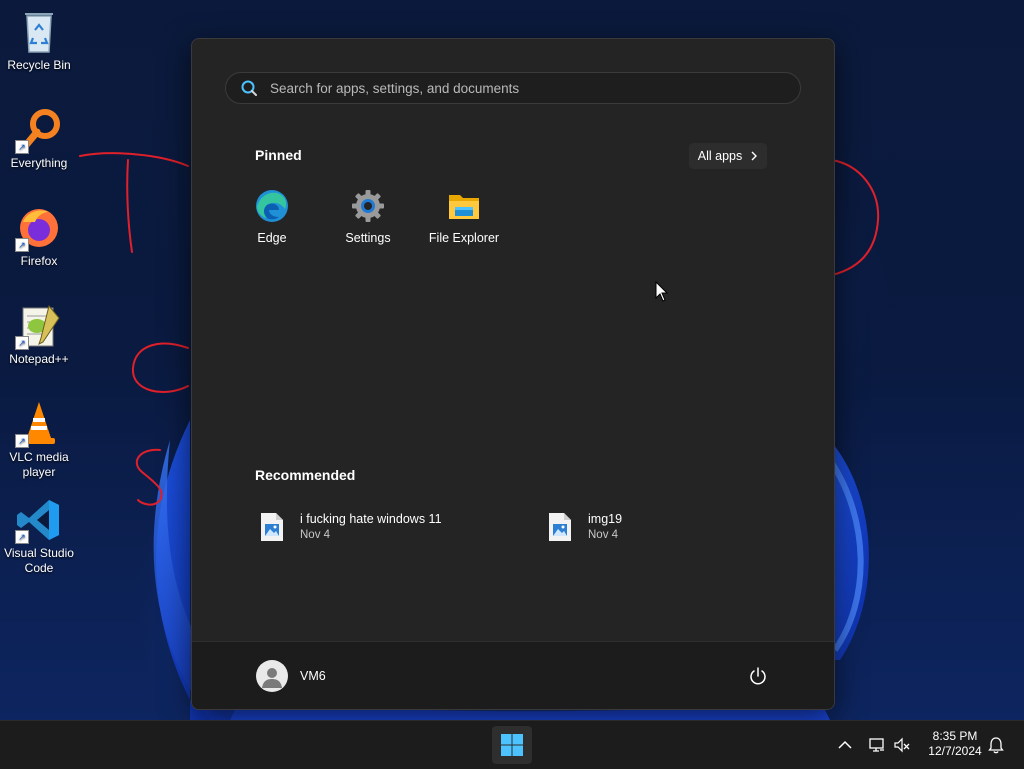 The image size is (1024, 769). Describe the element at coordinates (39, 359) in the screenshot. I see `desktop-icon-label: Notepad++` at that location.